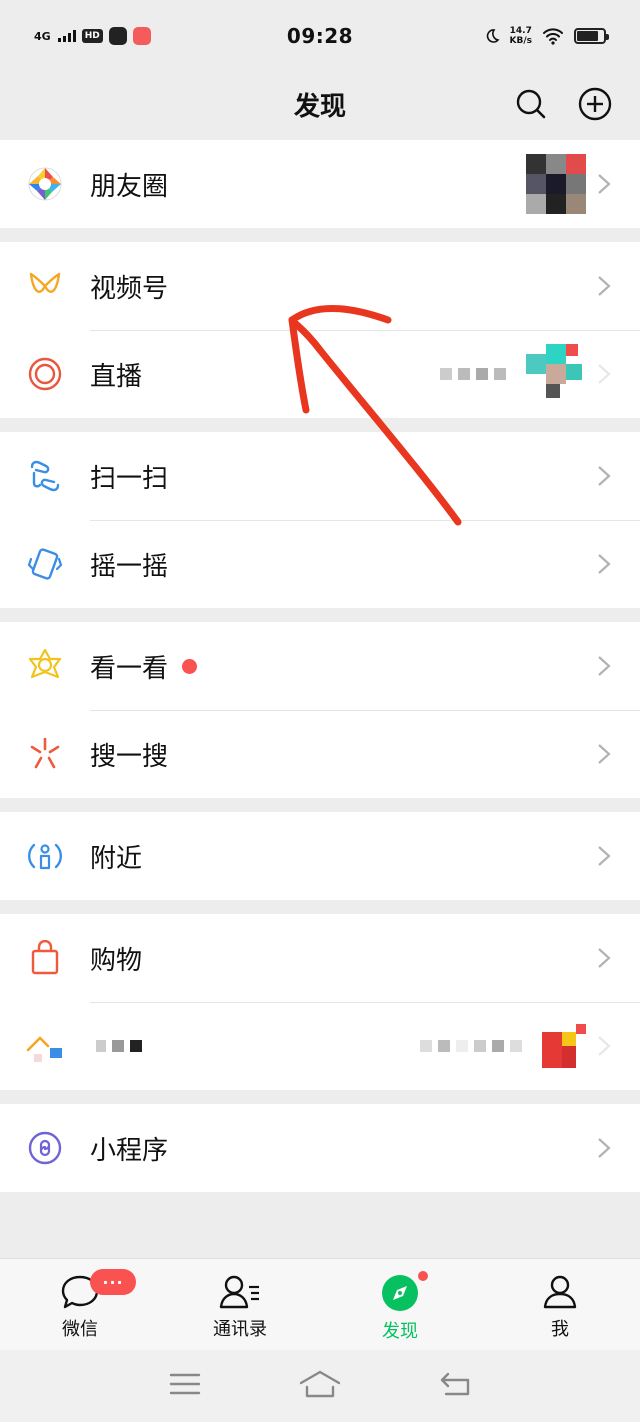  I want to click on network-speed: 14.7 KB/s, so click(521, 36).